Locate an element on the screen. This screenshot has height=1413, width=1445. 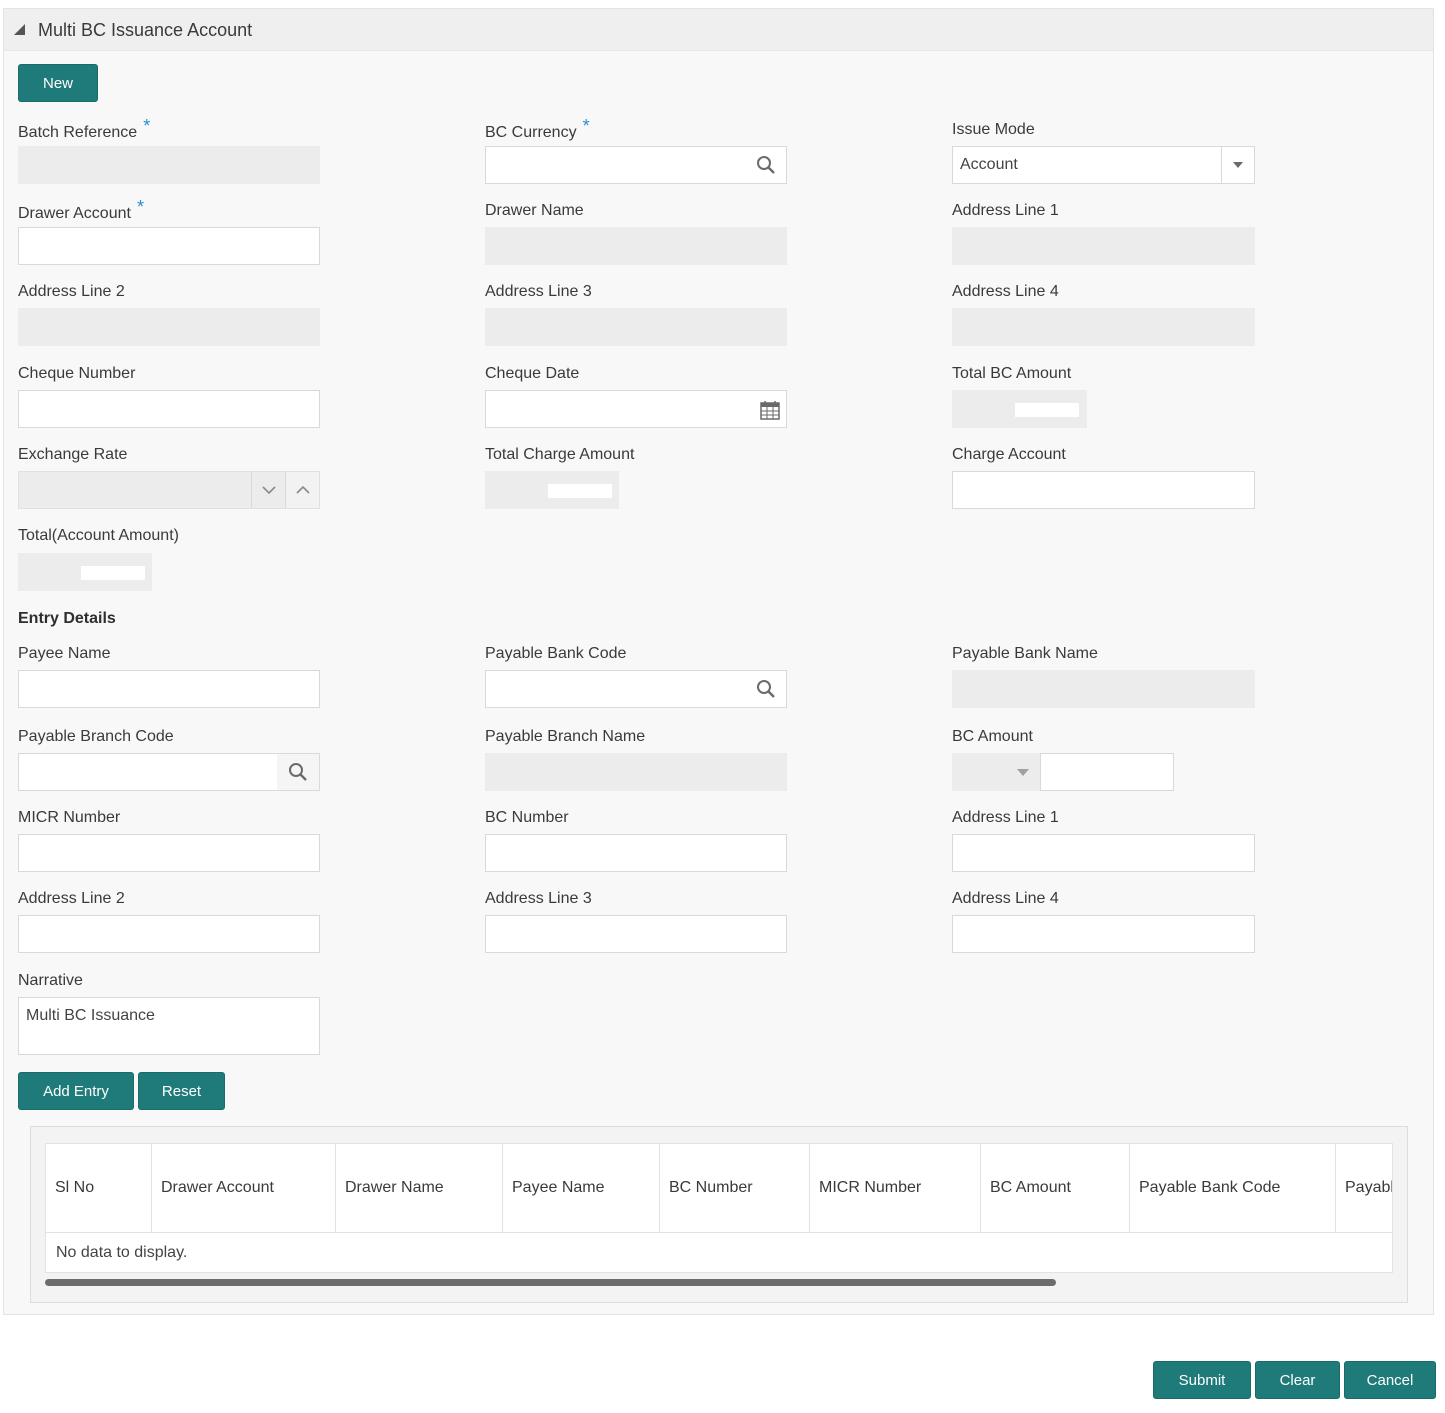
exchange-rate-label: Exchange Rate is located at coordinates (73, 454).